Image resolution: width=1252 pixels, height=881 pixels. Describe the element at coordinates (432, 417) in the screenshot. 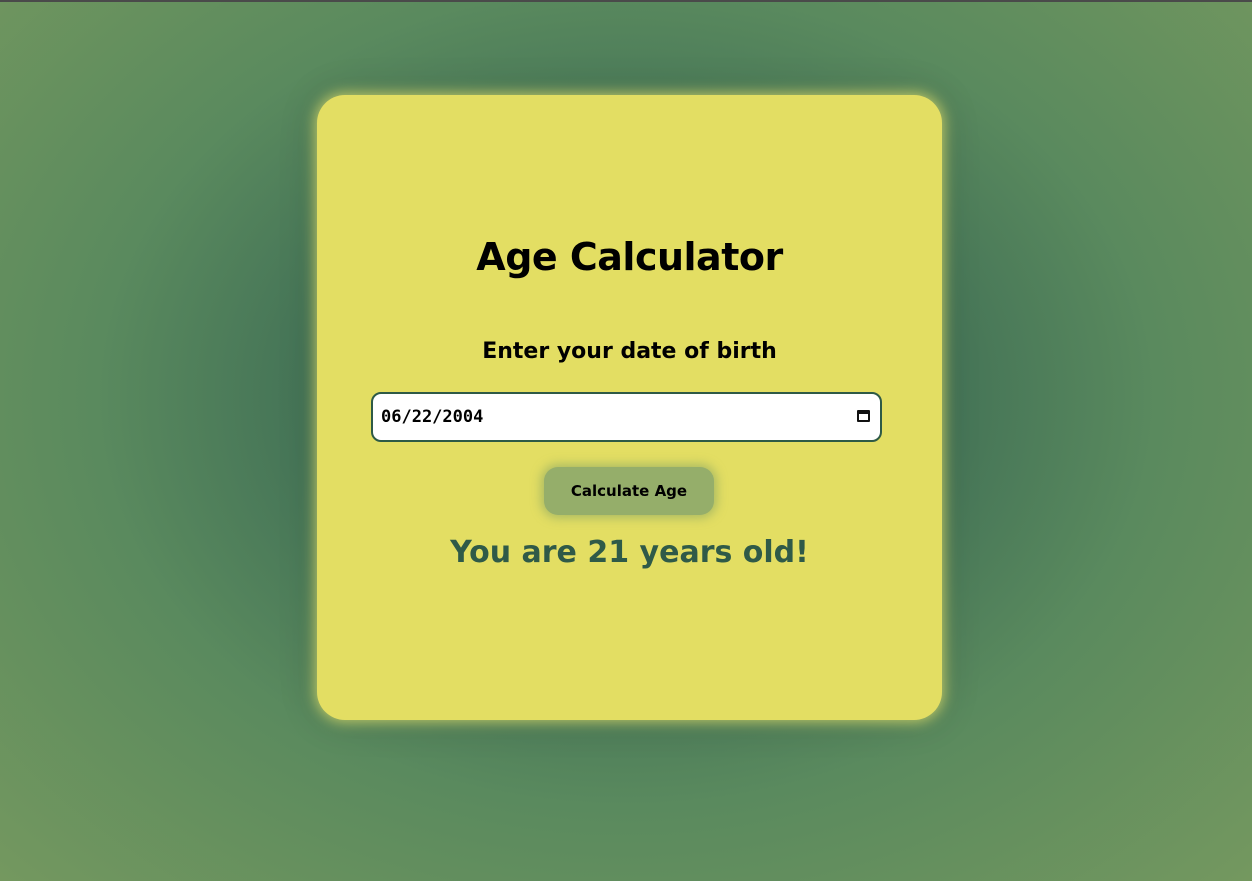

I see `date-of-birth-value: 06/22/2004` at that location.